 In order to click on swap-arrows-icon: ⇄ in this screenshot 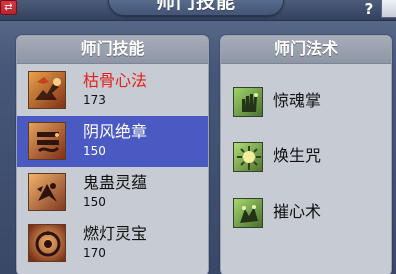, I will do `click(8, 7)`.